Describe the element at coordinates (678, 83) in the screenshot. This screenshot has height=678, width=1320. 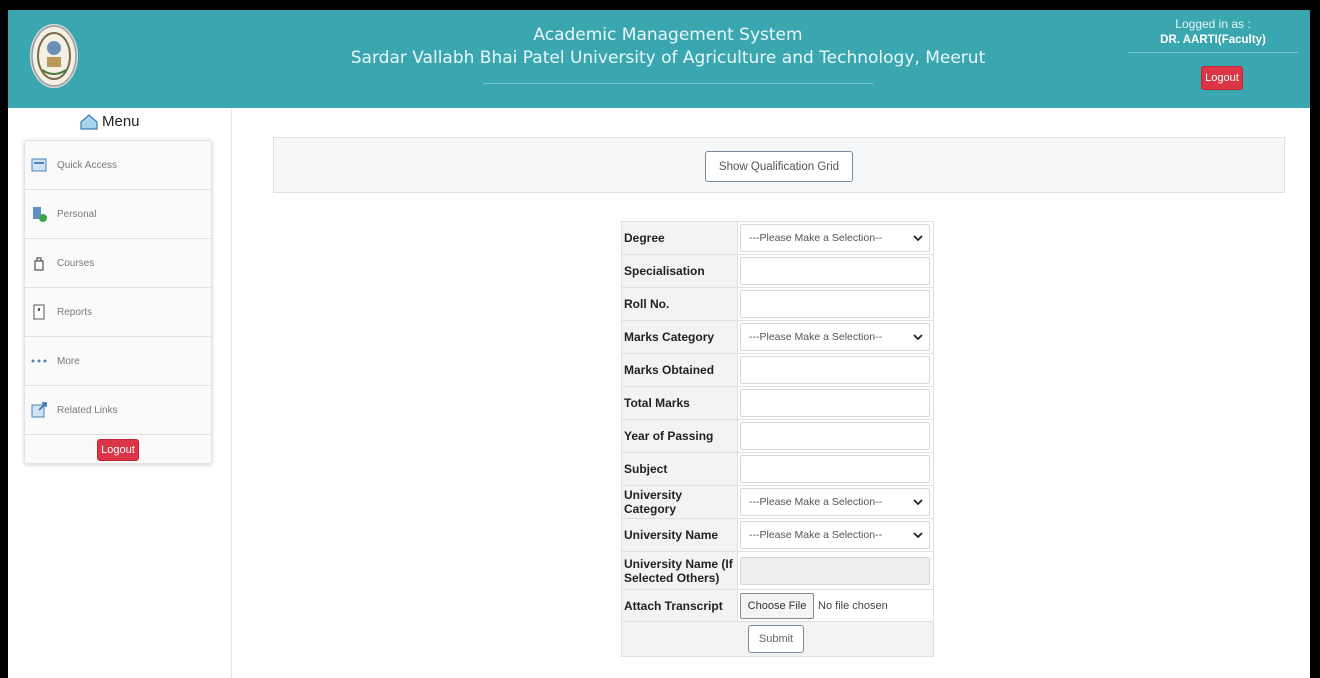
I see `title-divider` at that location.